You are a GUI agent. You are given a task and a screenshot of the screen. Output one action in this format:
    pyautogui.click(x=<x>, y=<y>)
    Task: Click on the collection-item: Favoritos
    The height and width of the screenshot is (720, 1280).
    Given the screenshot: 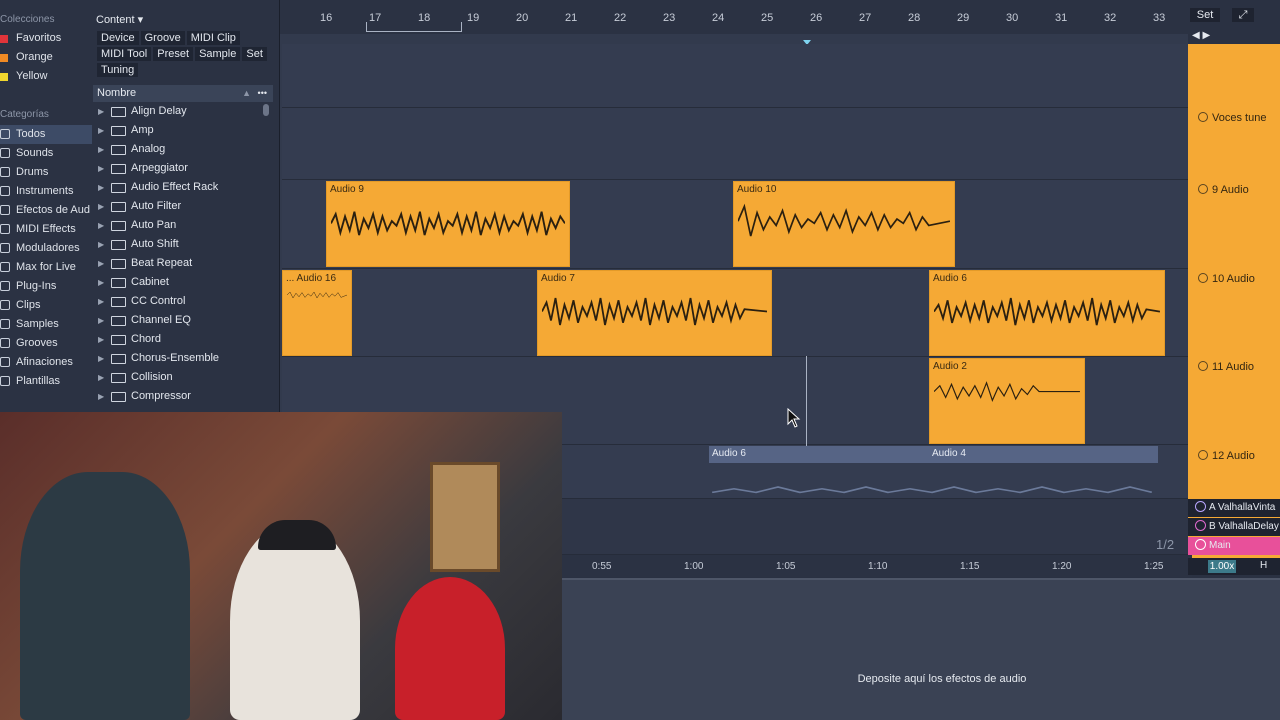 What is the action you would take?
    pyautogui.click(x=46, y=38)
    